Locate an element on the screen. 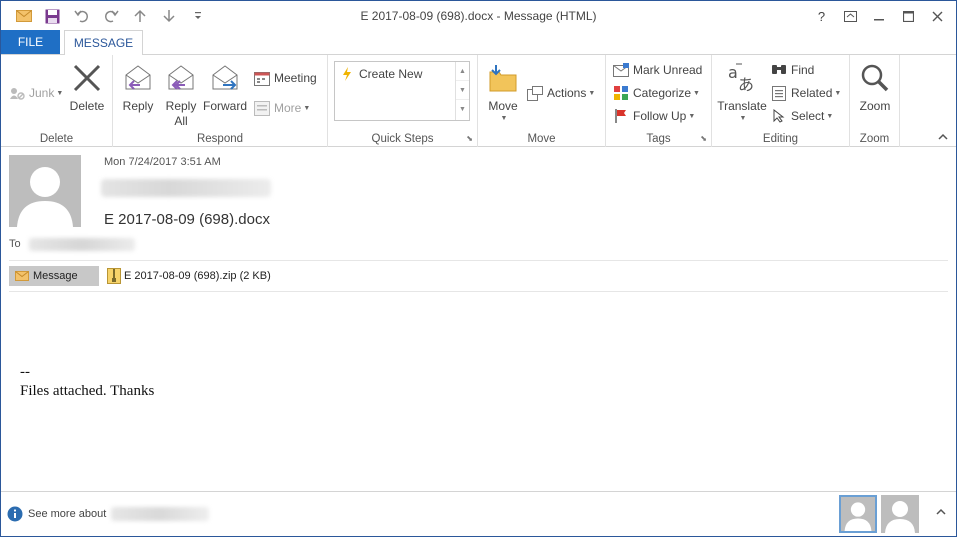 This screenshot has width=957, height=537. junk-button: Junk ▼ is located at coordinates (35, 93).